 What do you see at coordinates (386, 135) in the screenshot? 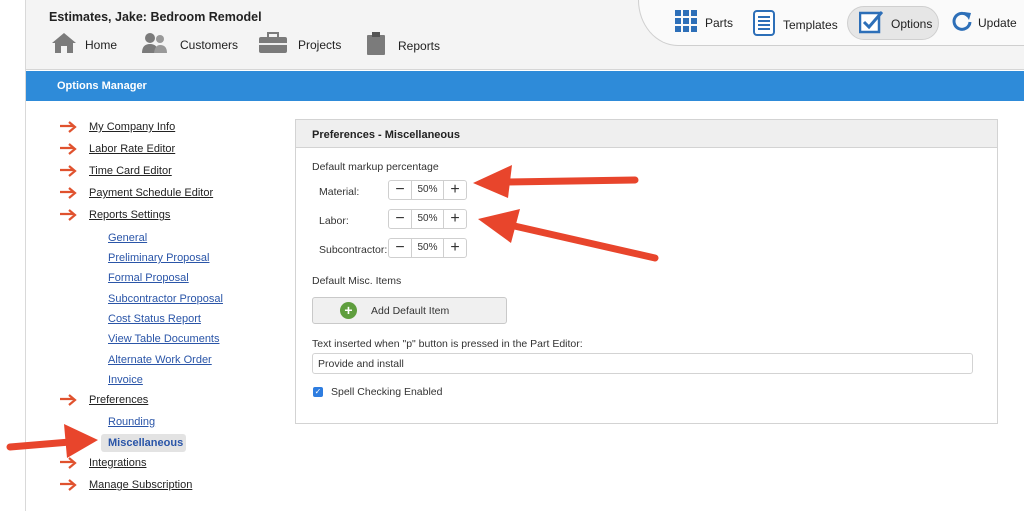
I see `panel-title: Preferences - Miscellaneous` at bounding box center [386, 135].